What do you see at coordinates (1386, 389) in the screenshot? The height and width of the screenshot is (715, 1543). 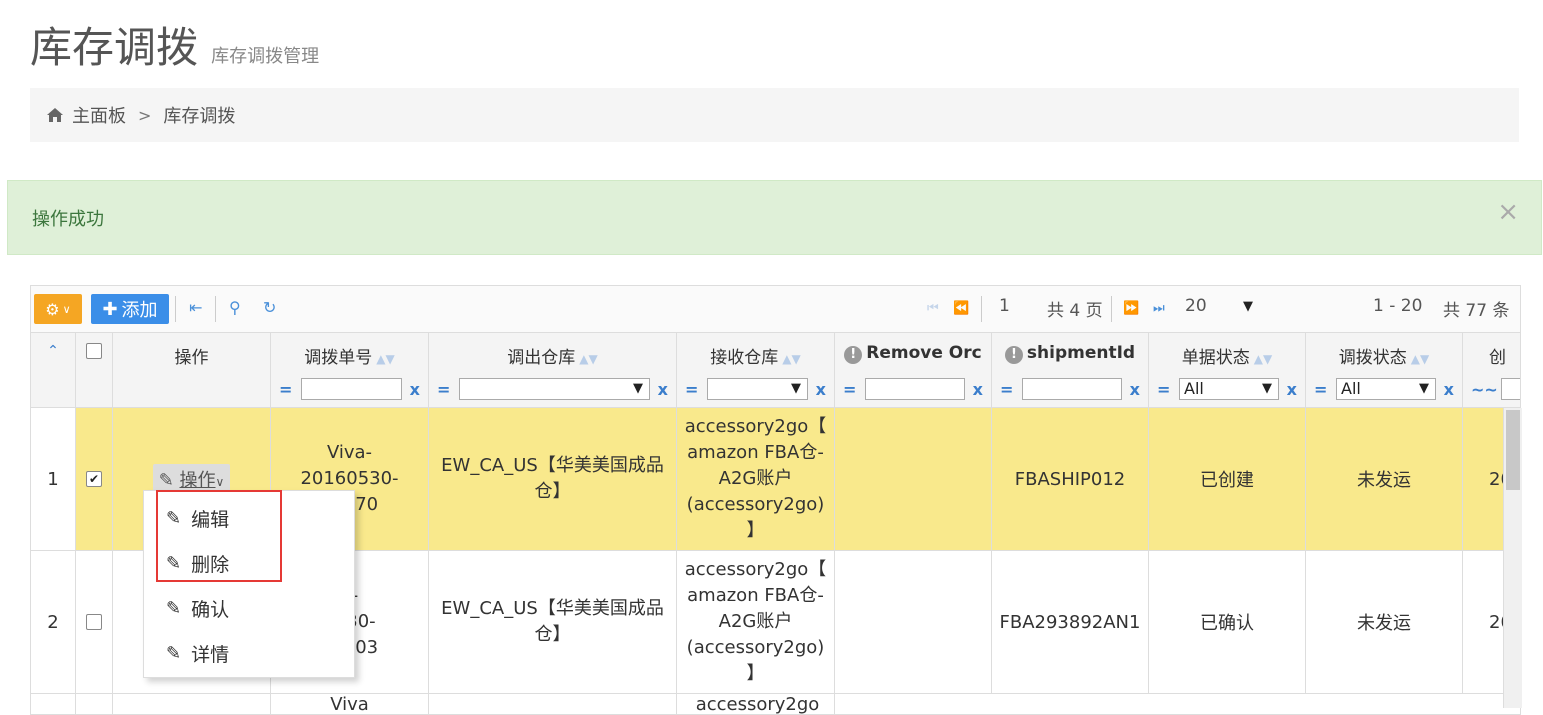 I see `transfer-status-filter-select: All ▼` at bounding box center [1386, 389].